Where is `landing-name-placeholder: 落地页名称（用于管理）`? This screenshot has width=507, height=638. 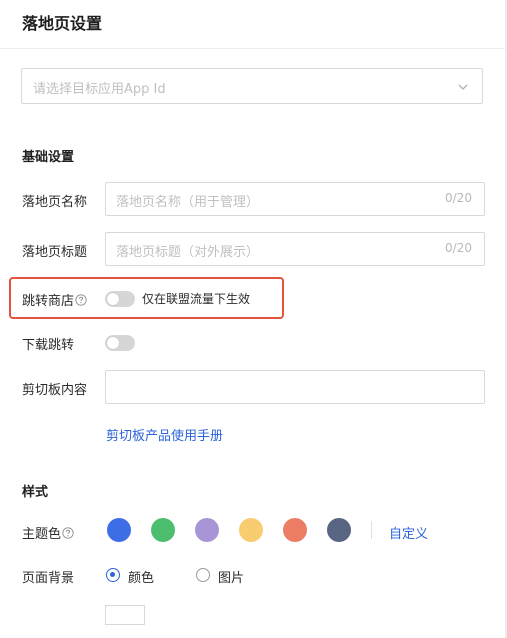 landing-name-placeholder: 落地页名称（用于管理） is located at coordinates (188, 202).